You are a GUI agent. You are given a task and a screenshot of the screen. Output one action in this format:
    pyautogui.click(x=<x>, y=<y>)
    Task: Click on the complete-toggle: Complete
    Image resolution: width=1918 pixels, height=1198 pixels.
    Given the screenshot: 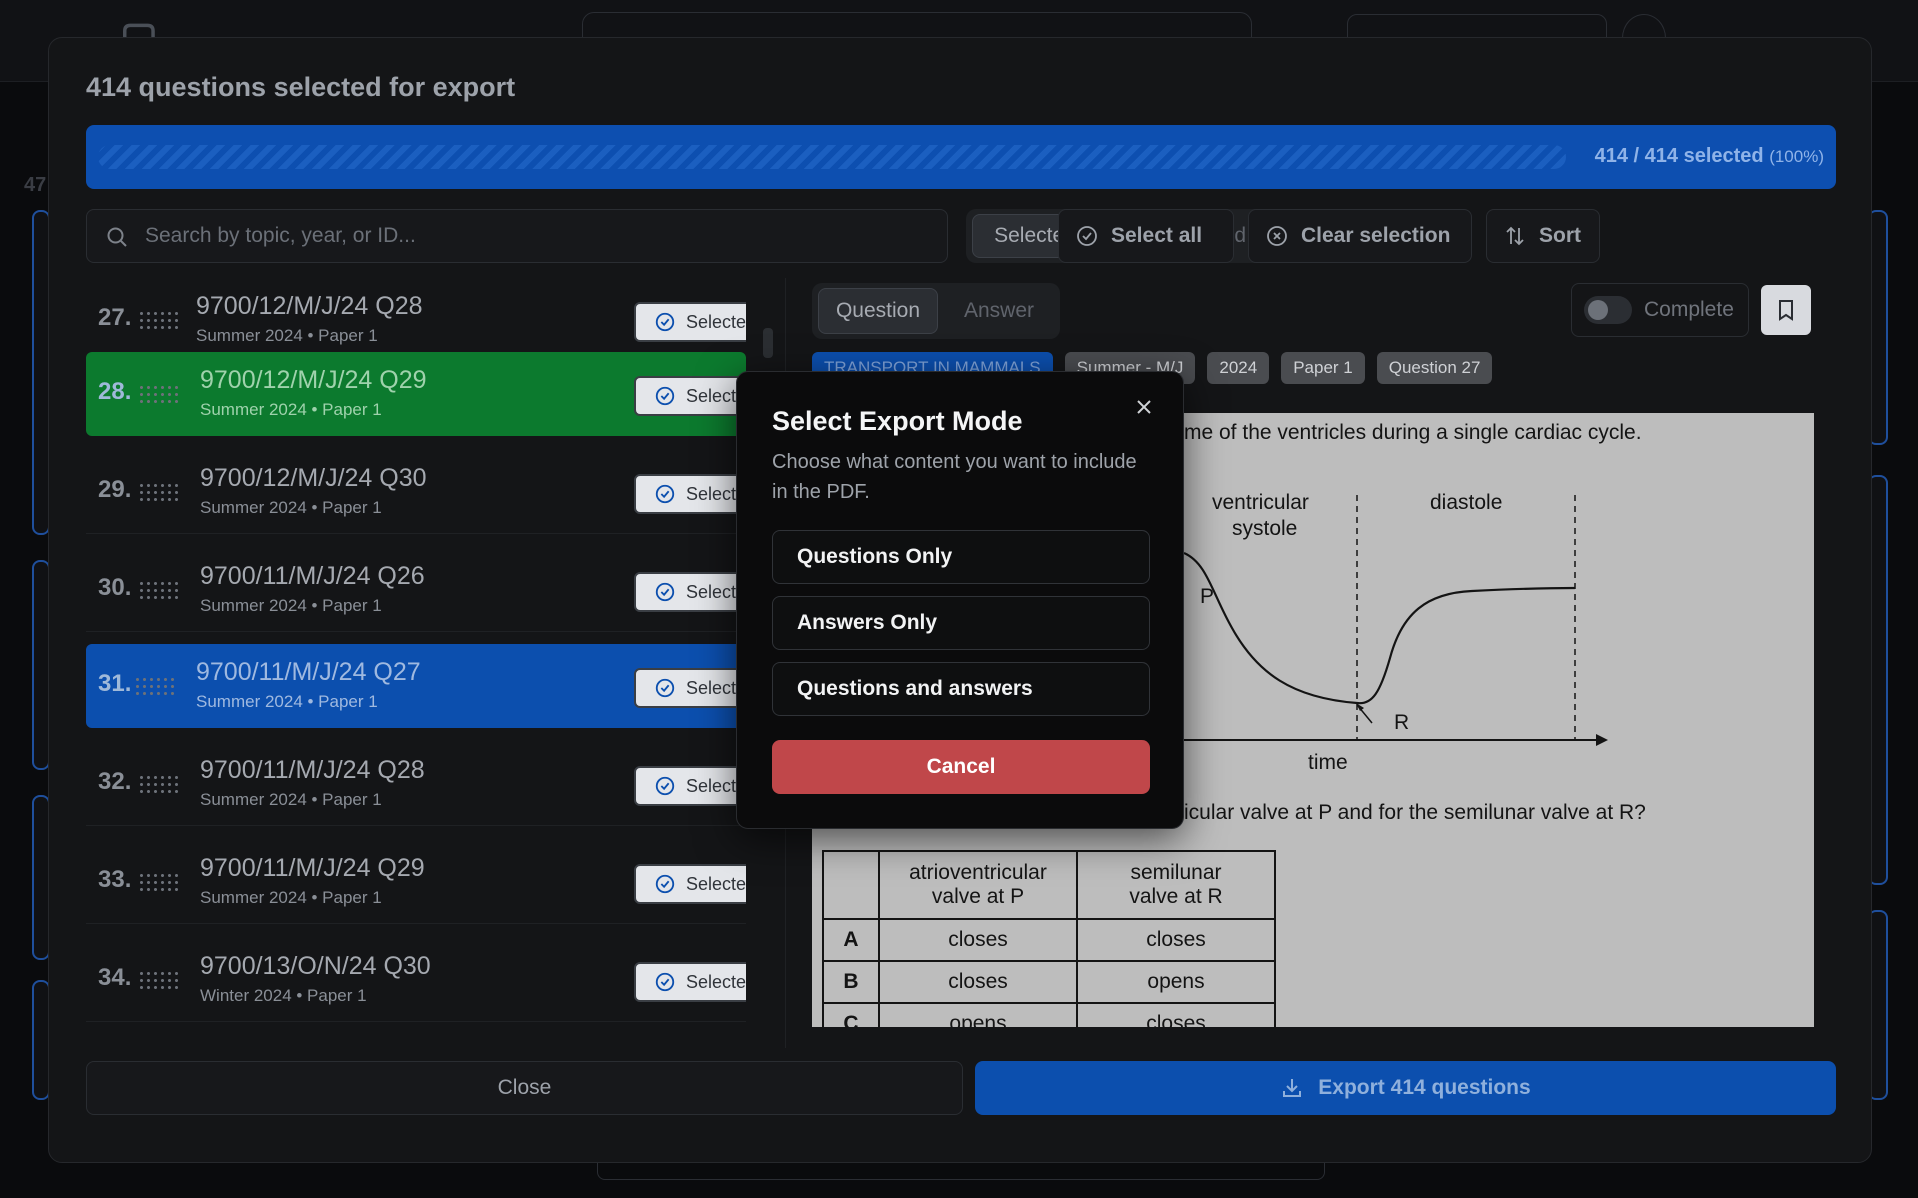 What is the action you would take?
    pyautogui.click(x=1660, y=310)
    